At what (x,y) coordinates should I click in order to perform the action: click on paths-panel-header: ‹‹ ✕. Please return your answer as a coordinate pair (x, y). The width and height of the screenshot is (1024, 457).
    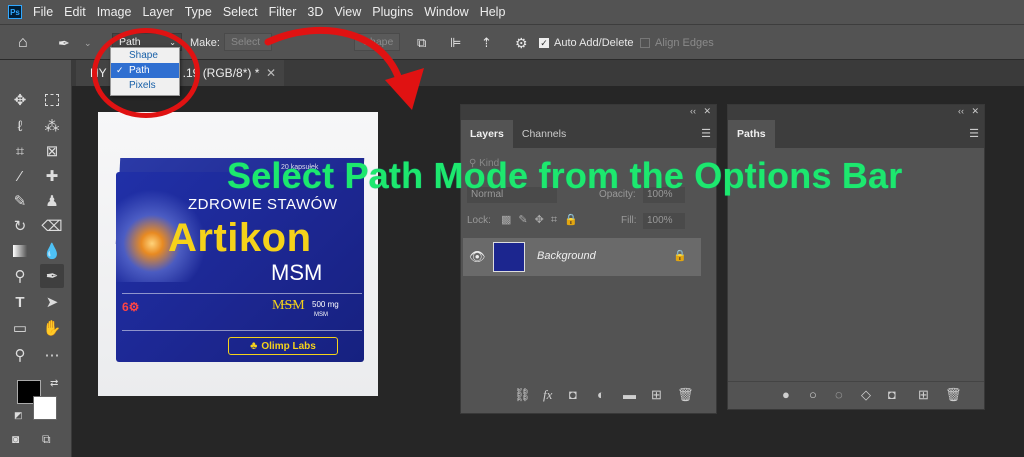
    Looking at the image, I should click on (856, 112).